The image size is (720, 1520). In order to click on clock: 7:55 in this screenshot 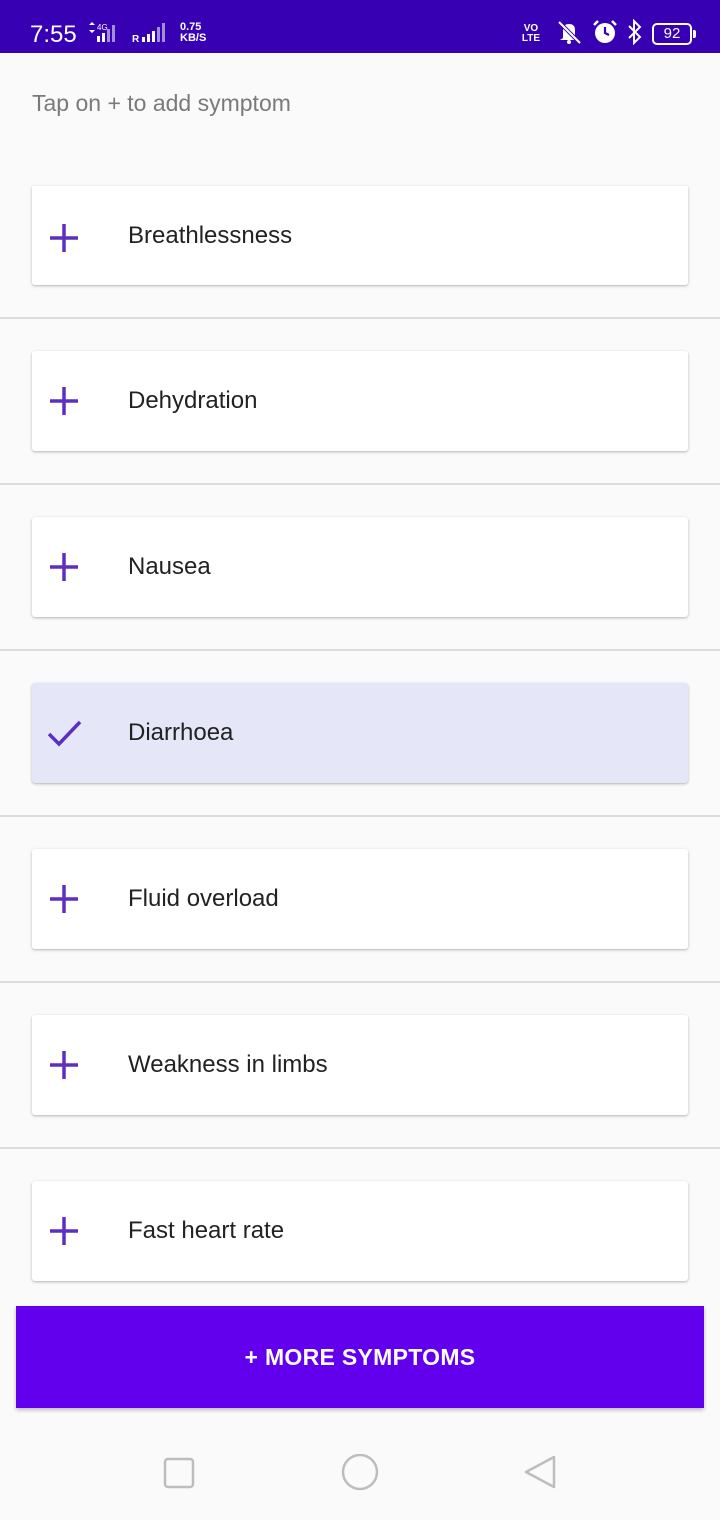, I will do `click(53, 34)`.